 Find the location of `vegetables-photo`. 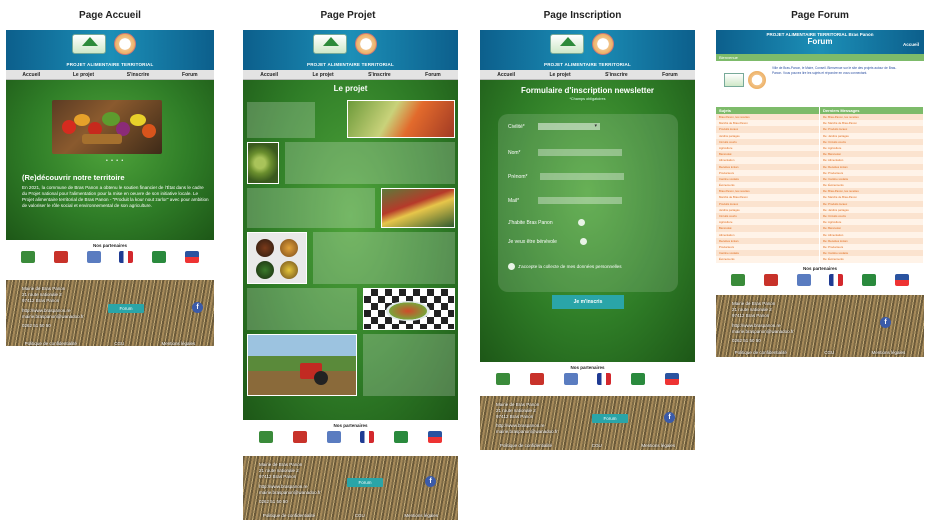

vegetables-photo is located at coordinates (401, 119).